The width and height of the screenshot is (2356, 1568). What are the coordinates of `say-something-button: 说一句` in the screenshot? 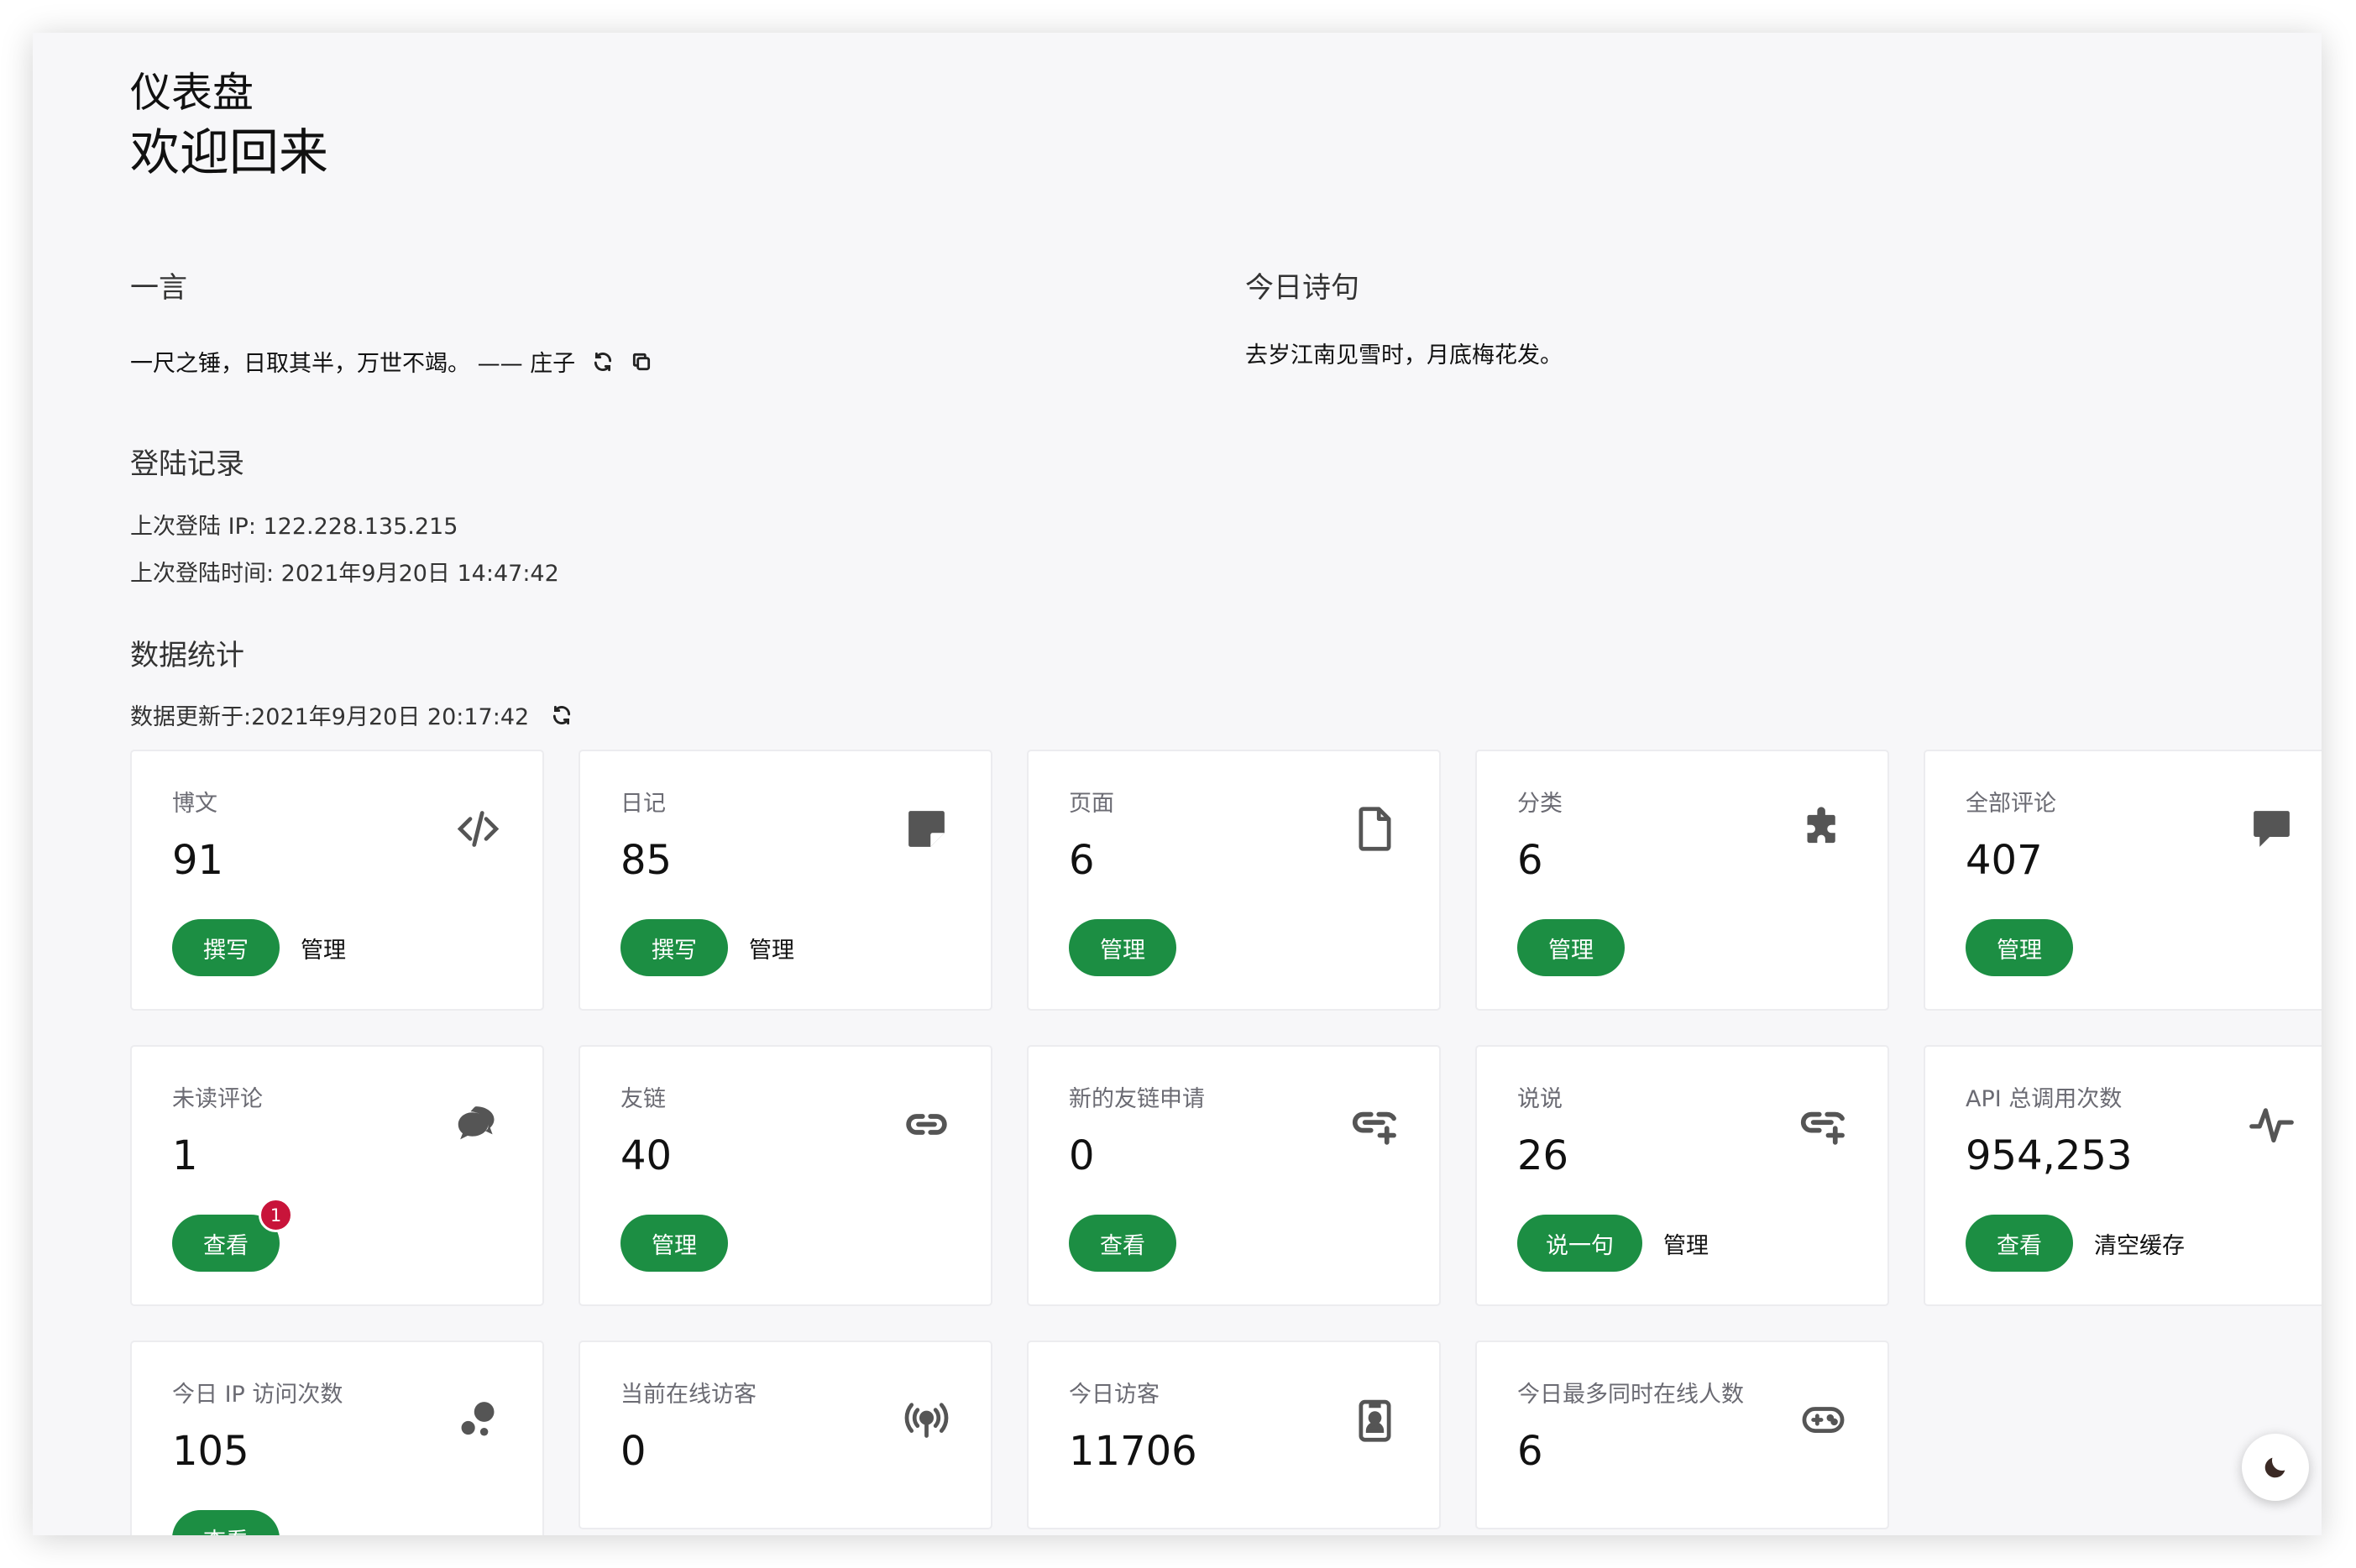 It's located at (1579, 1243).